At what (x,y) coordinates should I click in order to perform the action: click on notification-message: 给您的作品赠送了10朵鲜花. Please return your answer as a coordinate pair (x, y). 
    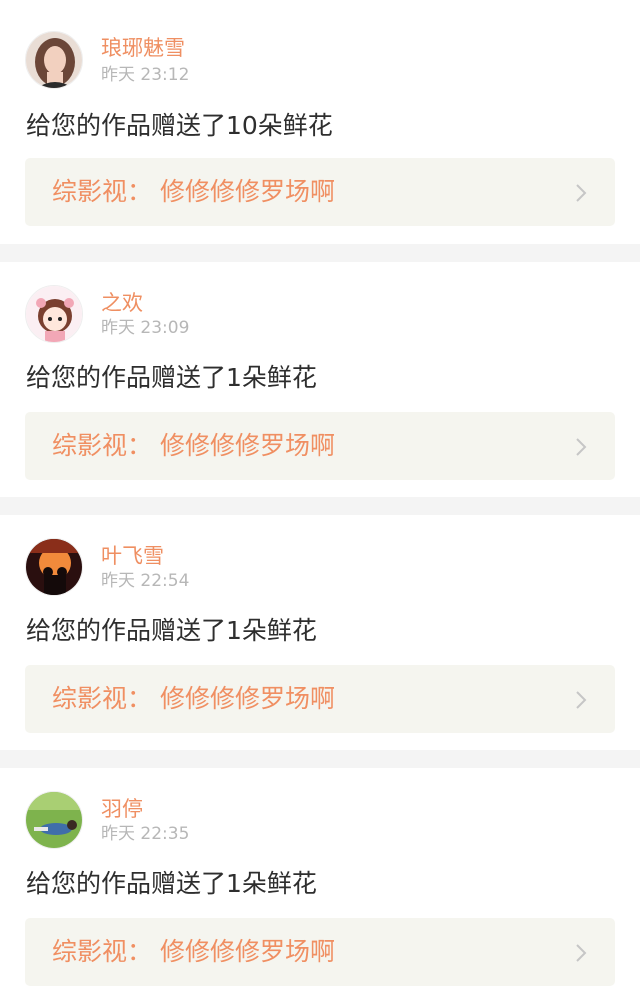
    Looking at the image, I should click on (179, 125).